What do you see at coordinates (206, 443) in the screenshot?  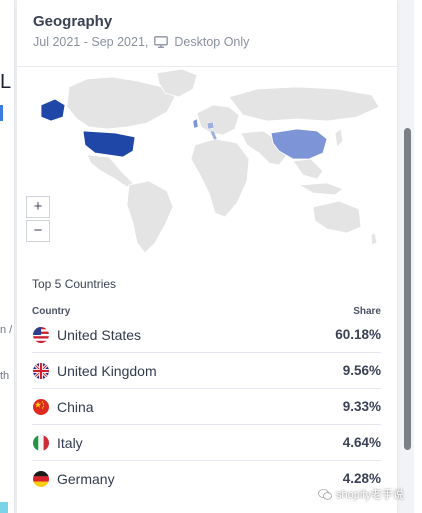 I see `table-row: Italy 4.64%` at bounding box center [206, 443].